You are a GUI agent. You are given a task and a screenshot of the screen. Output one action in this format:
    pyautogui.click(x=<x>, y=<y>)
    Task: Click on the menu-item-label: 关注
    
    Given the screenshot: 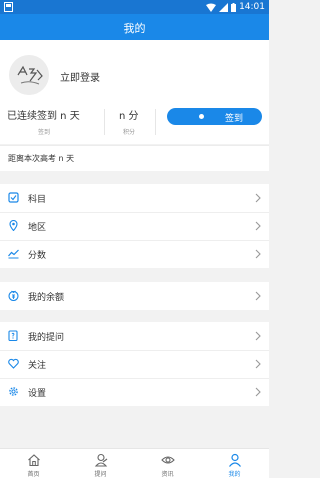 What is the action you would take?
    pyautogui.click(x=37, y=366)
    